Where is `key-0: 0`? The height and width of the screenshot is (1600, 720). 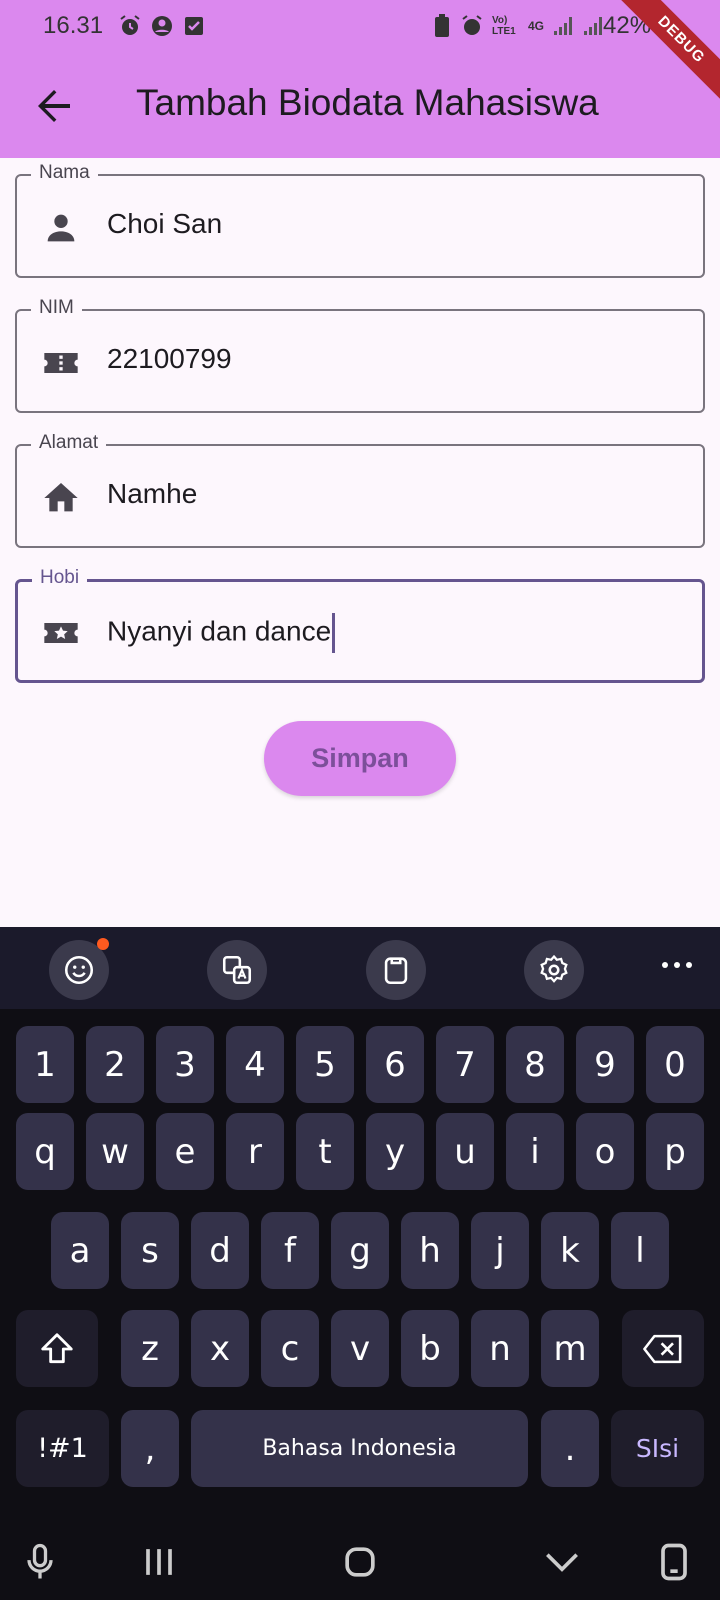
key-0: 0 is located at coordinates (675, 1064).